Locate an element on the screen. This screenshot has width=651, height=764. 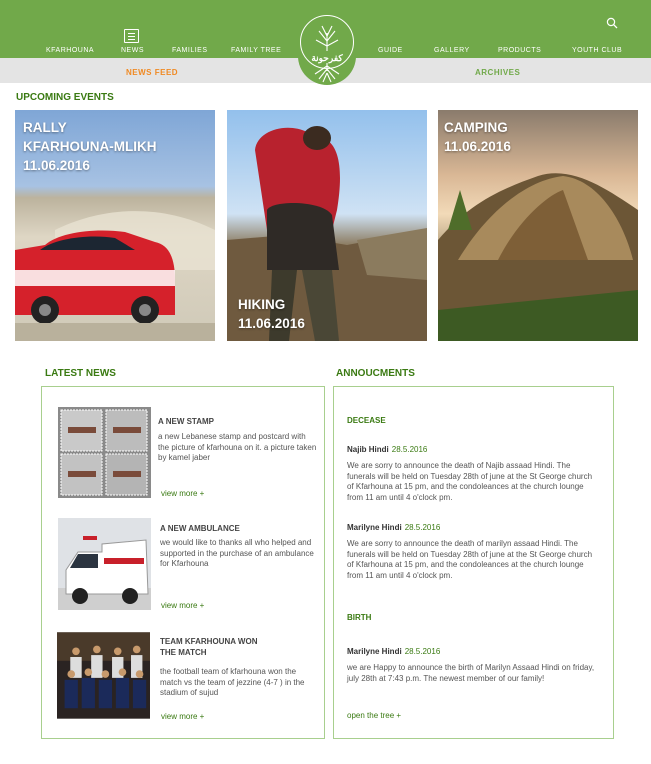
nav-gallery: GALLERY is located at coordinates (452, 50).